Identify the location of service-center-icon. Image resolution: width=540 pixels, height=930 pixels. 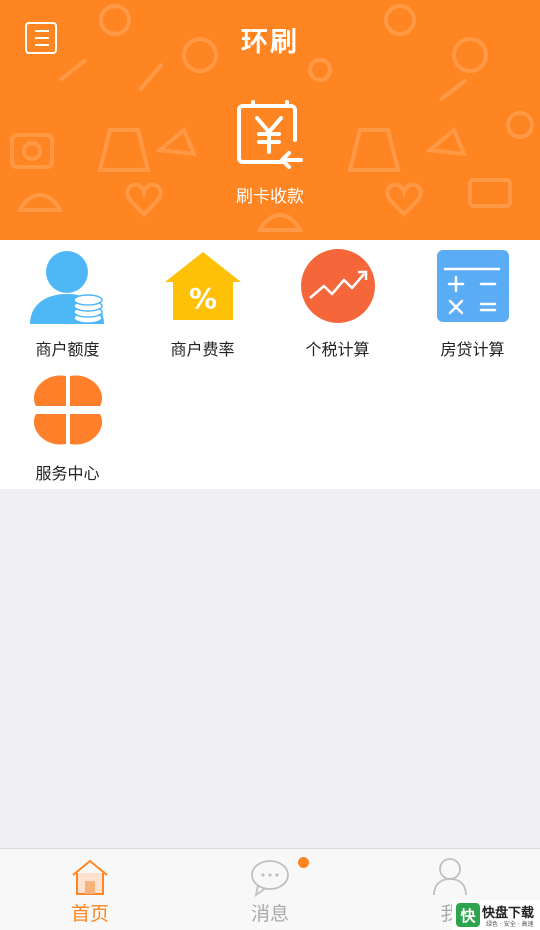
(68, 410).